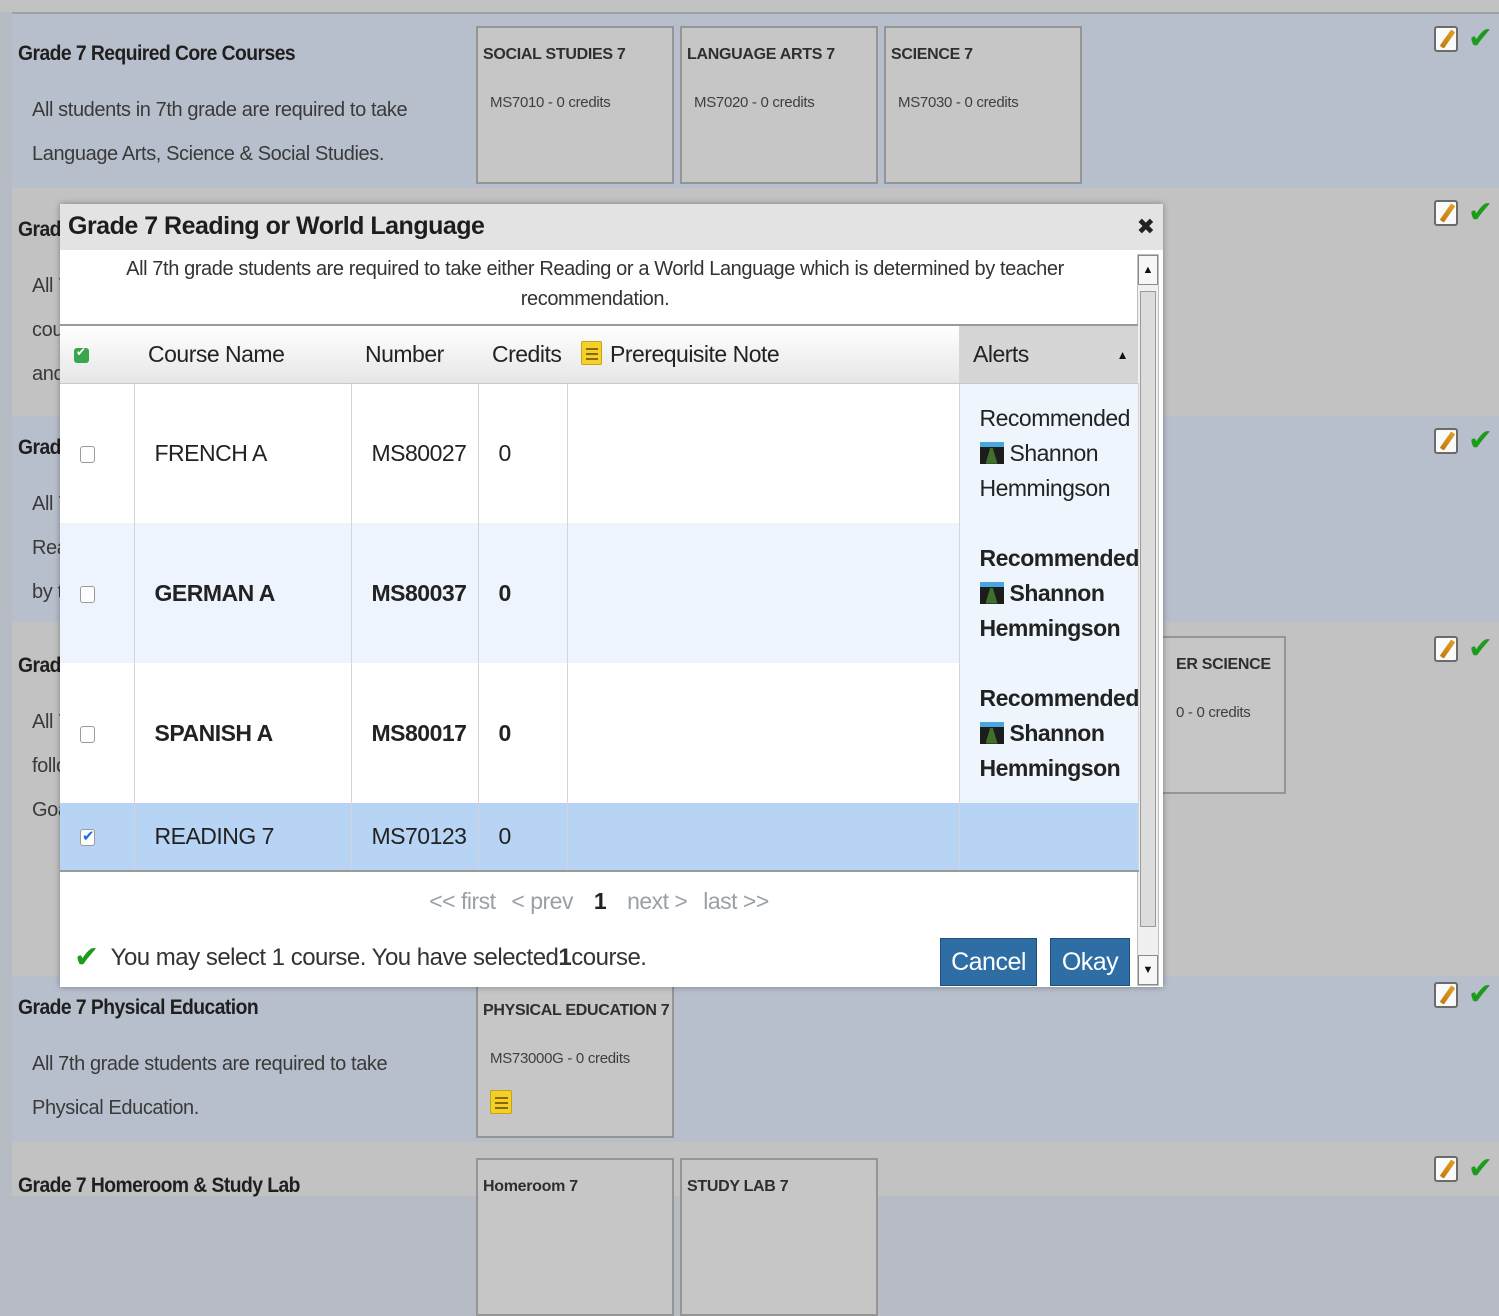 The height and width of the screenshot is (1316, 1499). What do you see at coordinates (554, 54) in the screenshot?
I see `course-card-name: SOCIAL STUDIES 7` at bounding box center [554, 54].